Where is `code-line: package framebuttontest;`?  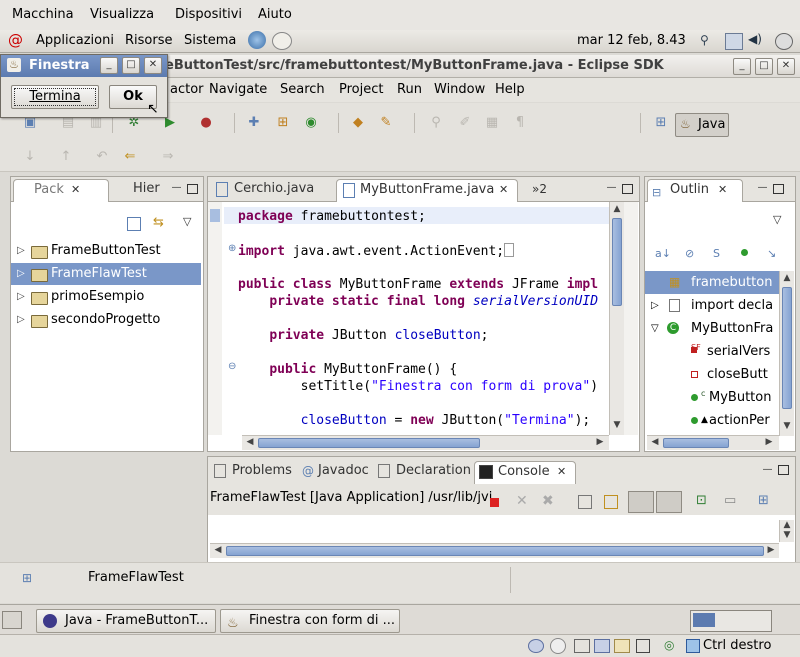 code-line: package framebuttontest; is located at coordinates (332, 216).